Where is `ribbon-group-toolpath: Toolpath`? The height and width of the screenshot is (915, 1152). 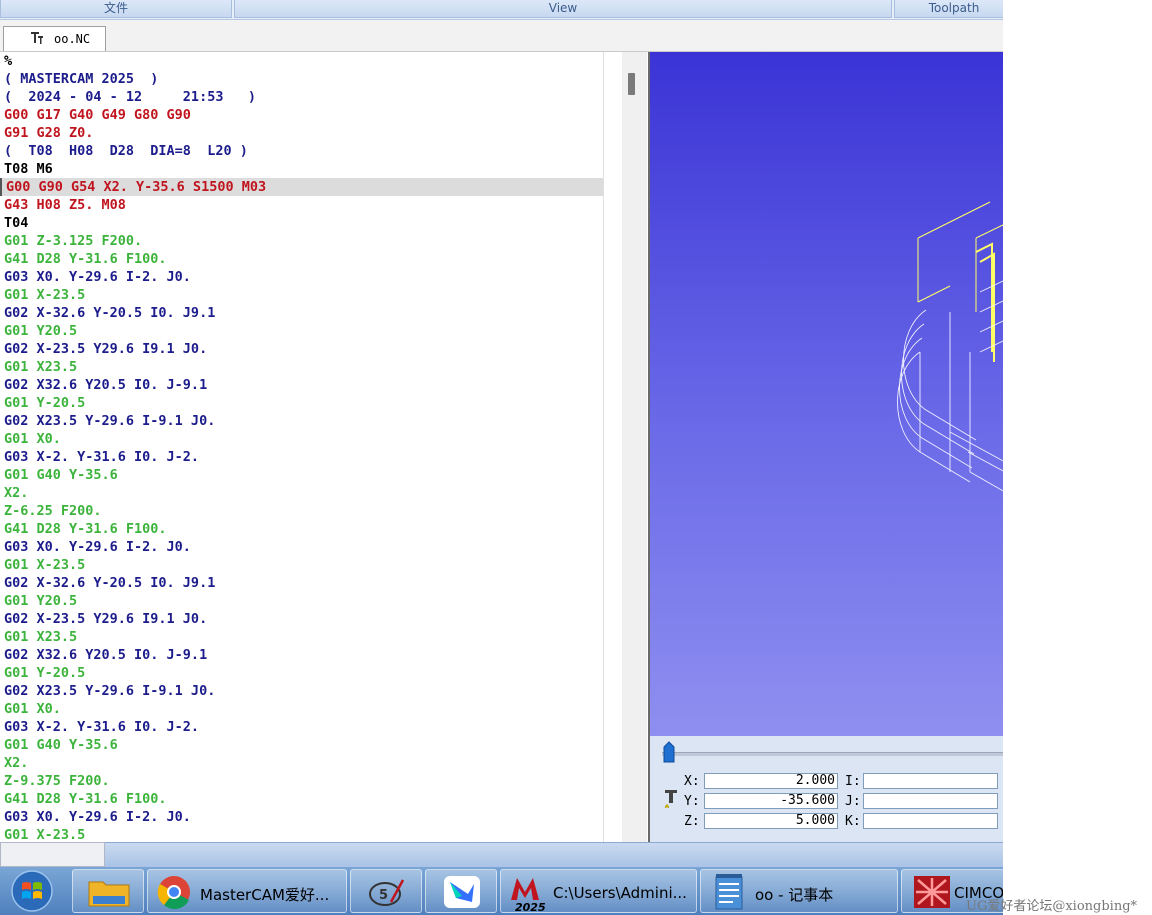
ribbon-group-toolpath: Toolpath is located at coordinates (948, 9).